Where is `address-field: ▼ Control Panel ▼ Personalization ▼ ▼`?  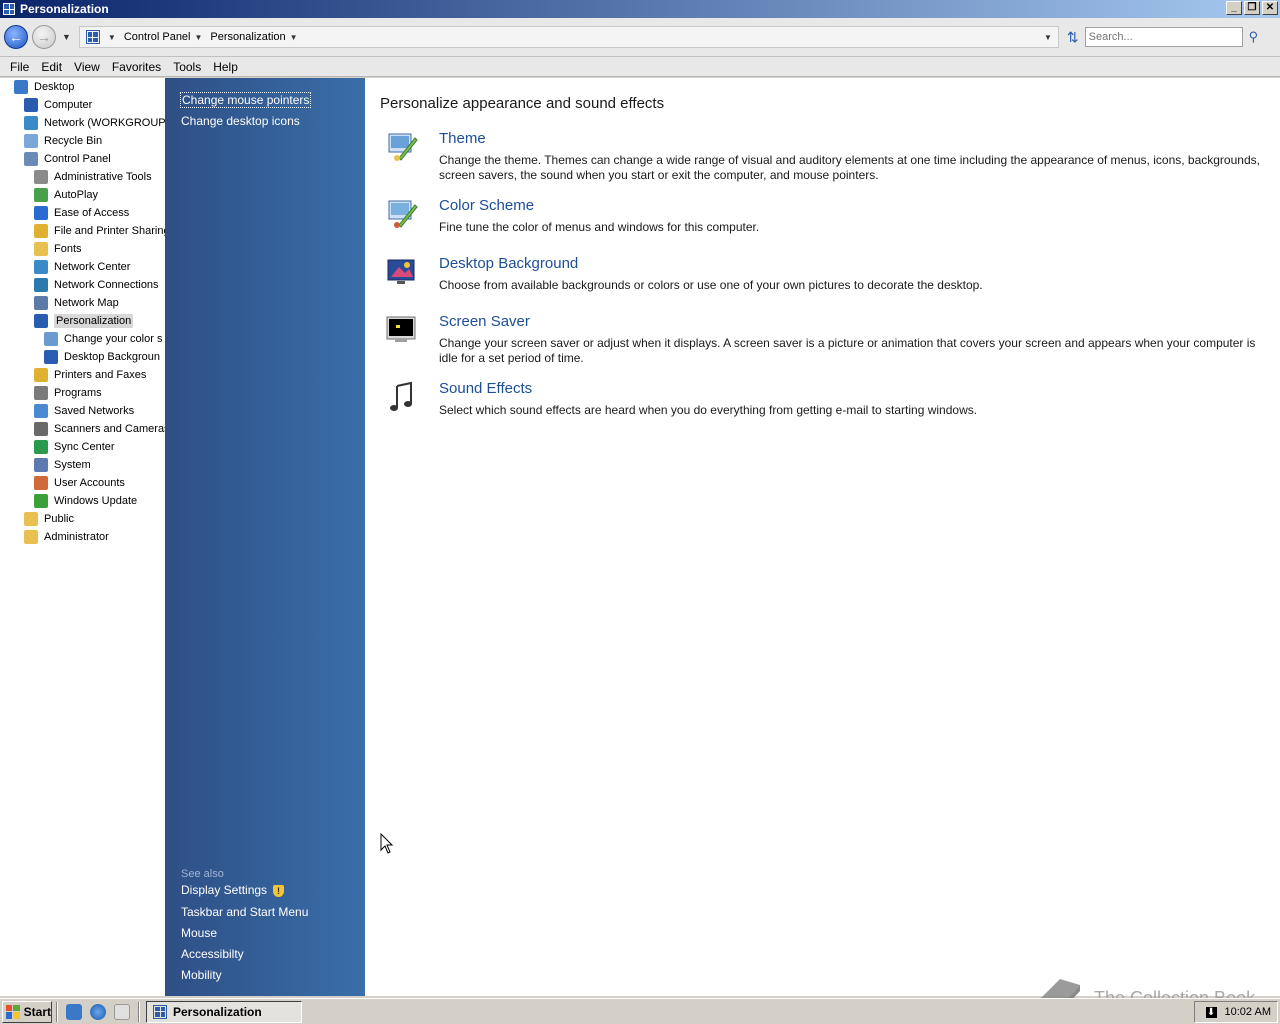 address-field: ▼ Control Panel ▼ Personalization ▼ ▼ is located at coordinates (568, 37).